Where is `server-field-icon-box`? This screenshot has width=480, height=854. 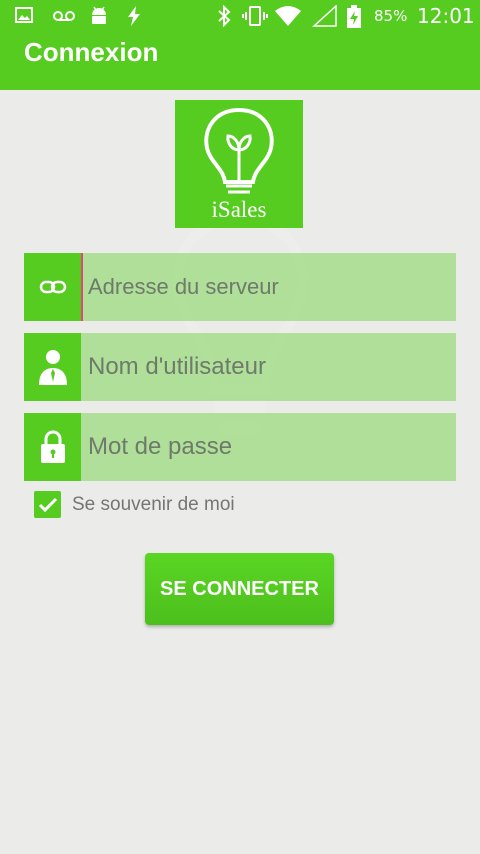 server-field-icon-box is located at coordinates (52, 287).